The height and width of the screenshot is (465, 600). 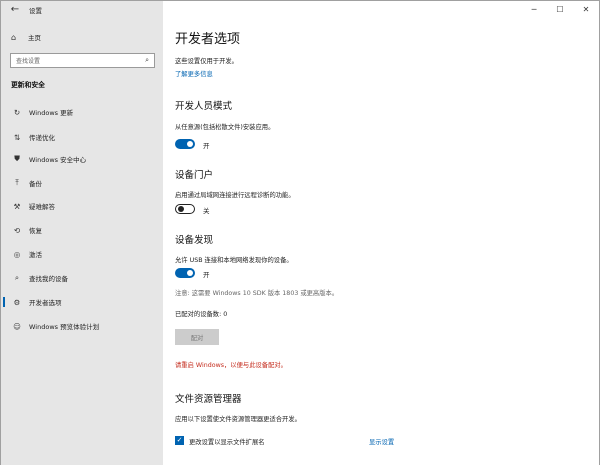 I want to click on maximize-icon: ☐, so click(x=560, y=9).